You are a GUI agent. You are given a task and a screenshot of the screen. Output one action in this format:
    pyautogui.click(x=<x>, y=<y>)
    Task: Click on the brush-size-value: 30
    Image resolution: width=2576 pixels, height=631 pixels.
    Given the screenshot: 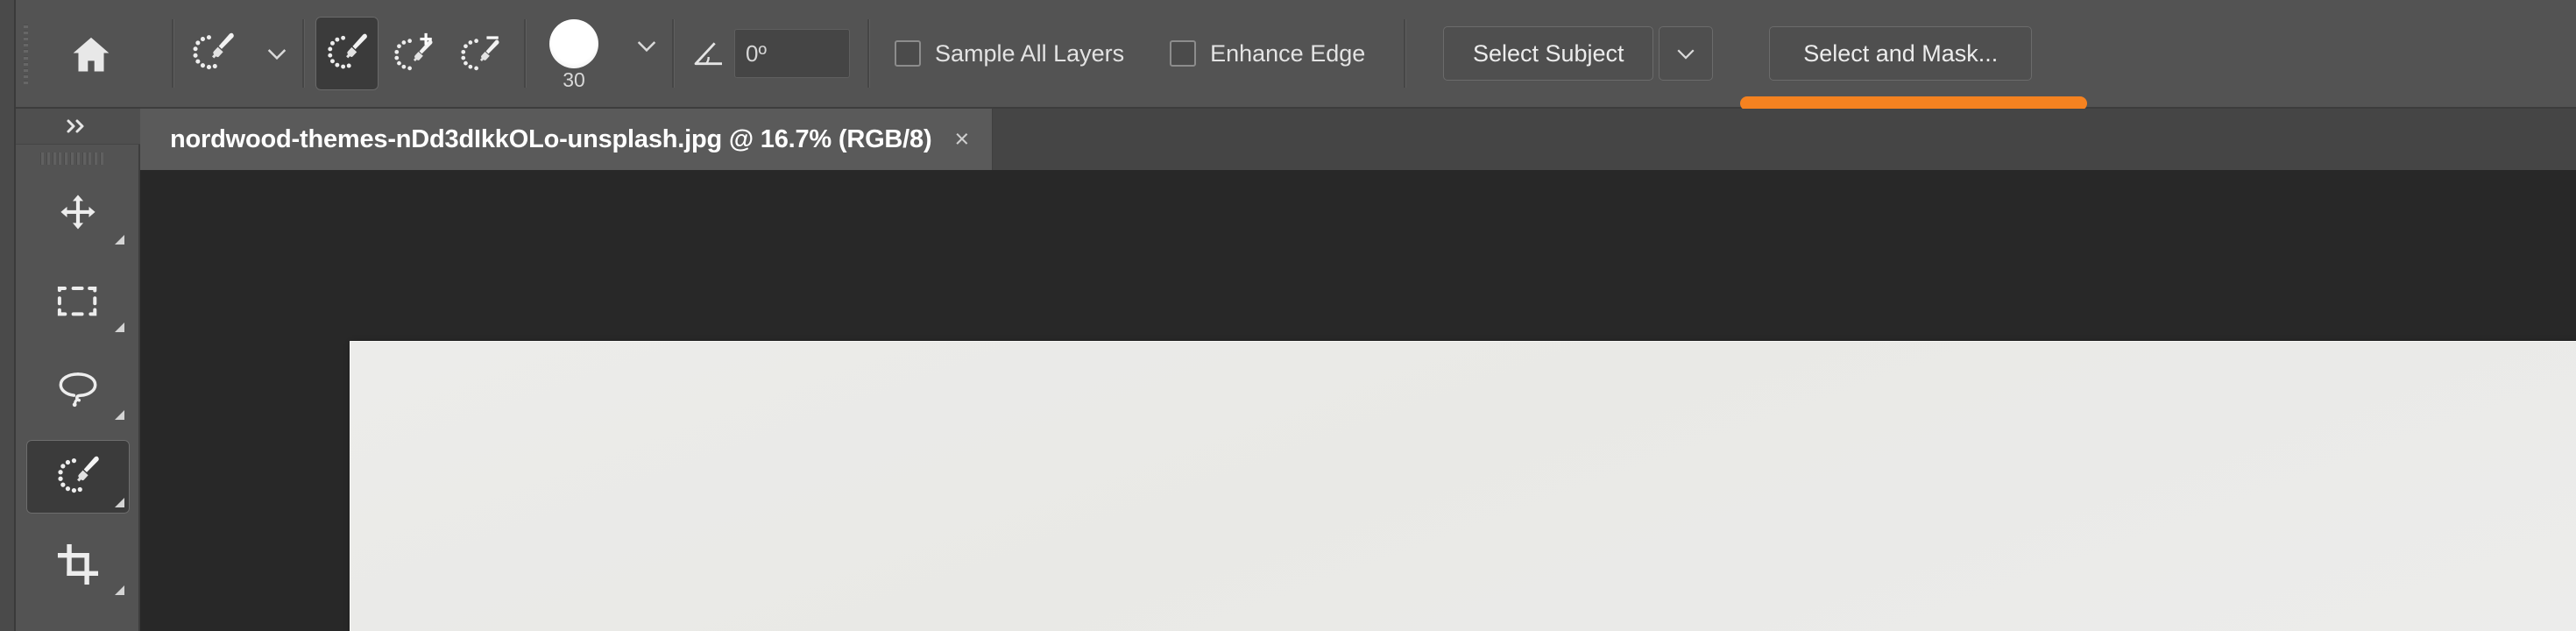 What is the action you would take?
    pyautogui.click(x=574, y=79)
    